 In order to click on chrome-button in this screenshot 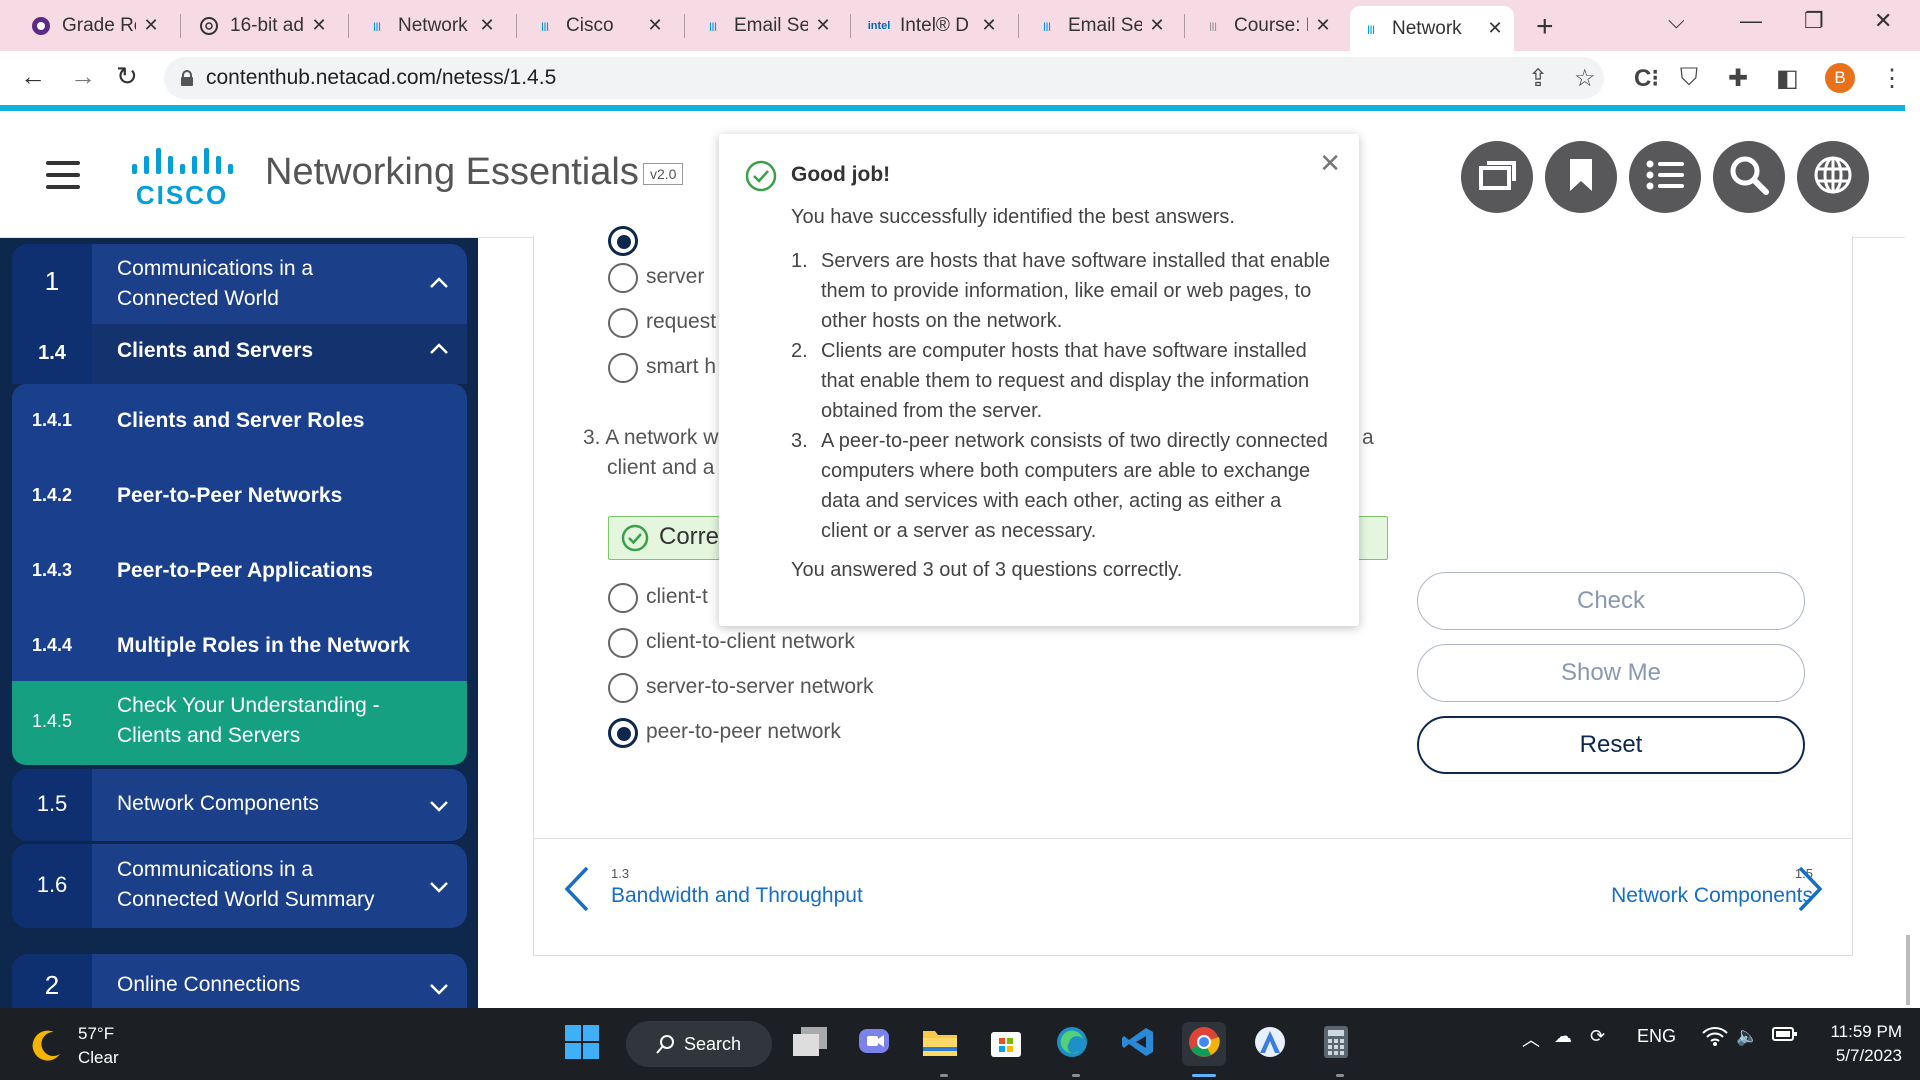, I will do `click(1204, 1044)`.